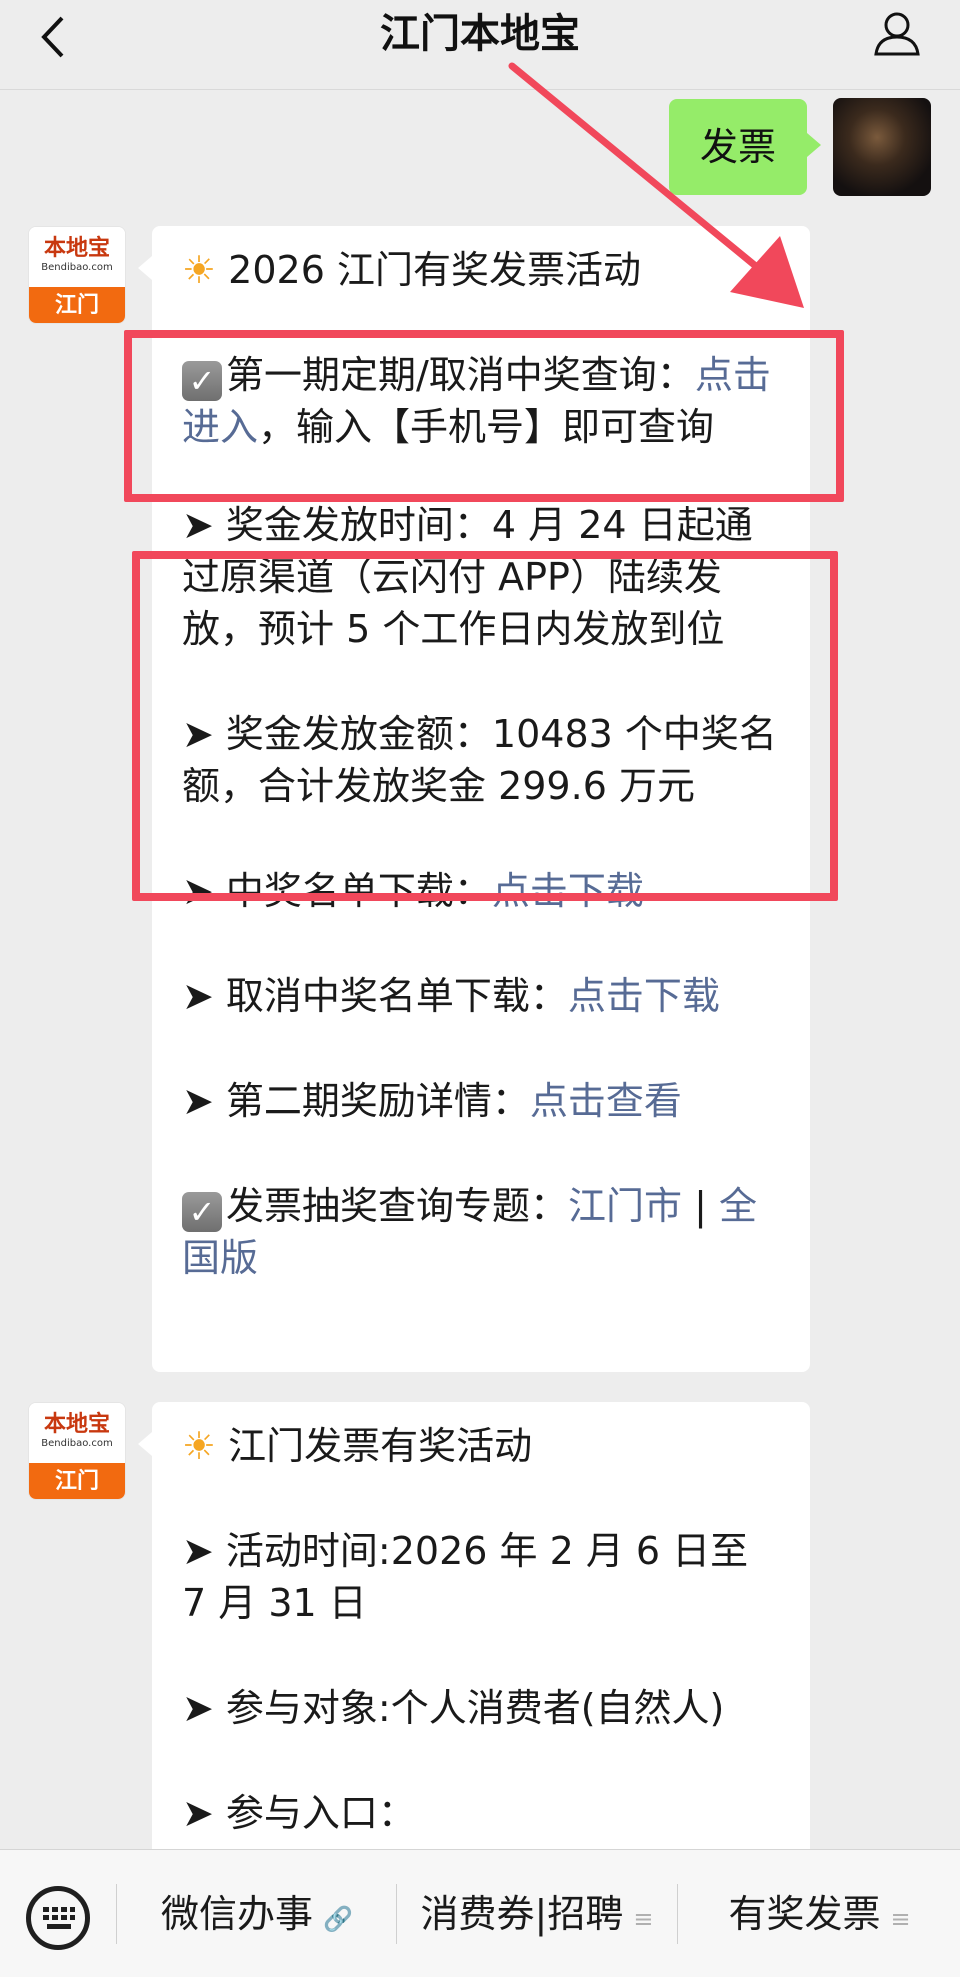 The width and height of the screenshot is (960, 1977). Describe the element at coordinates (625, 1206) in the screenshot. I see `topic-city-link: 江门市` at that location.